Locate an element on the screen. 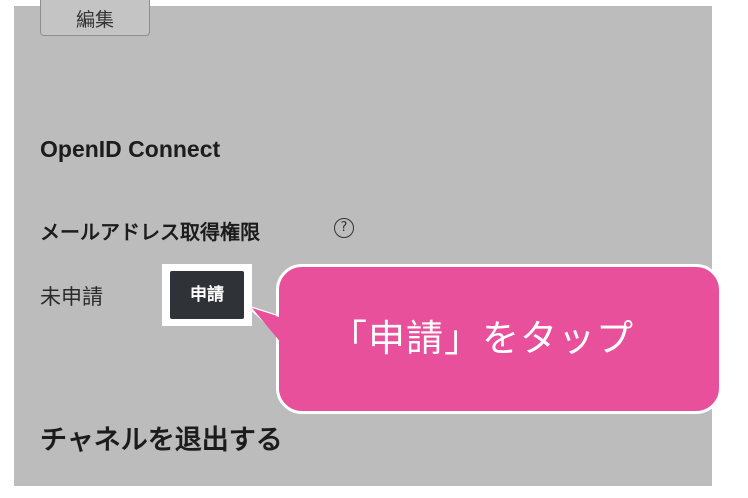 The image size is (748, 498). callout-tail-fill is located at coordinates (267, 326).